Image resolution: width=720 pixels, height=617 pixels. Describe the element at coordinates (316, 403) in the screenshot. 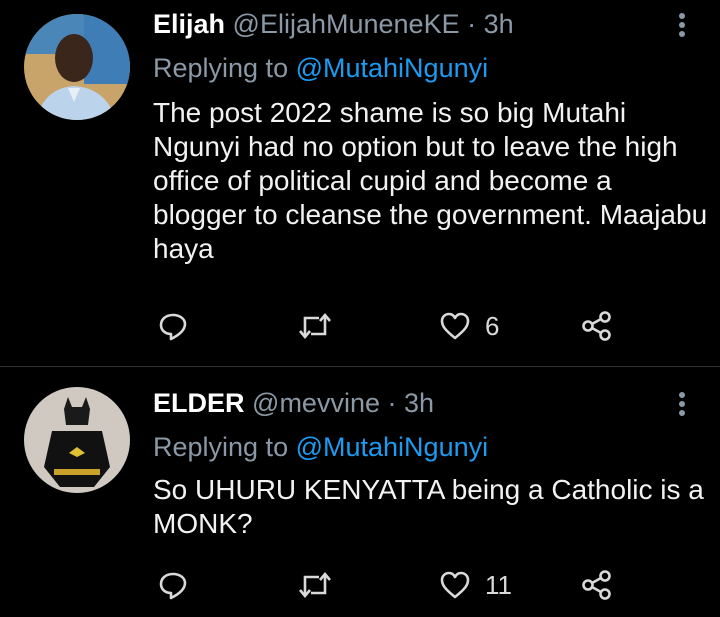

I see `user-handle: @mevvine` at that location.